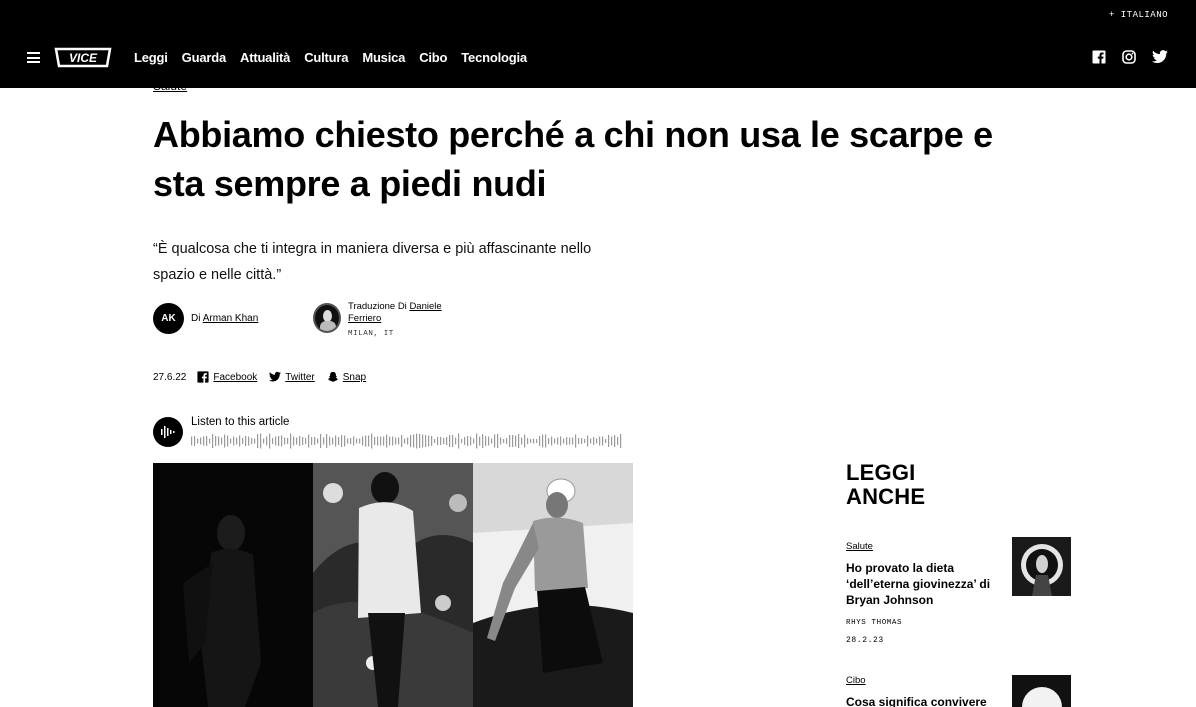  What do you see at coordinates (553, 585) in the screenshot?
I see `hero-panel-right` at bounding box center [553, 585].